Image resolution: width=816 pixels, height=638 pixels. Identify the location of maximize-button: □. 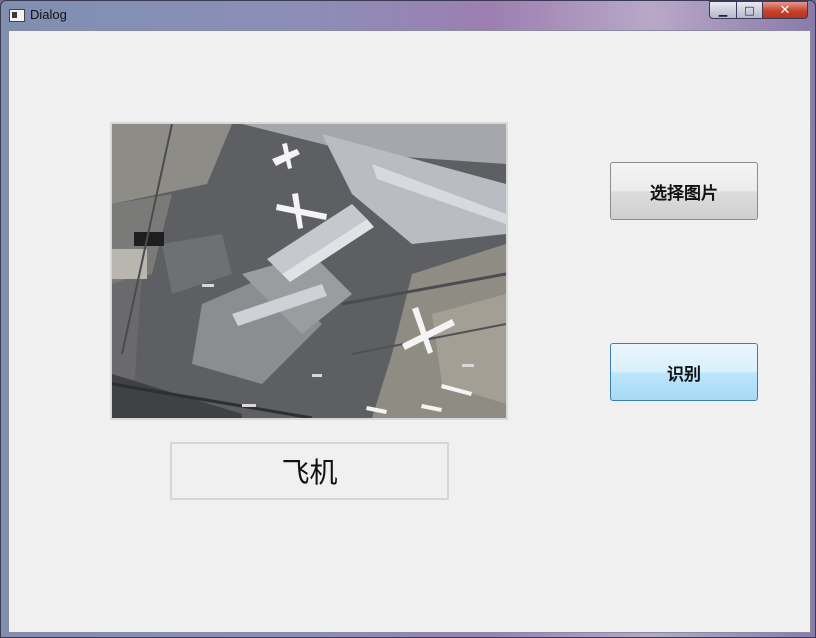
(749, 10).